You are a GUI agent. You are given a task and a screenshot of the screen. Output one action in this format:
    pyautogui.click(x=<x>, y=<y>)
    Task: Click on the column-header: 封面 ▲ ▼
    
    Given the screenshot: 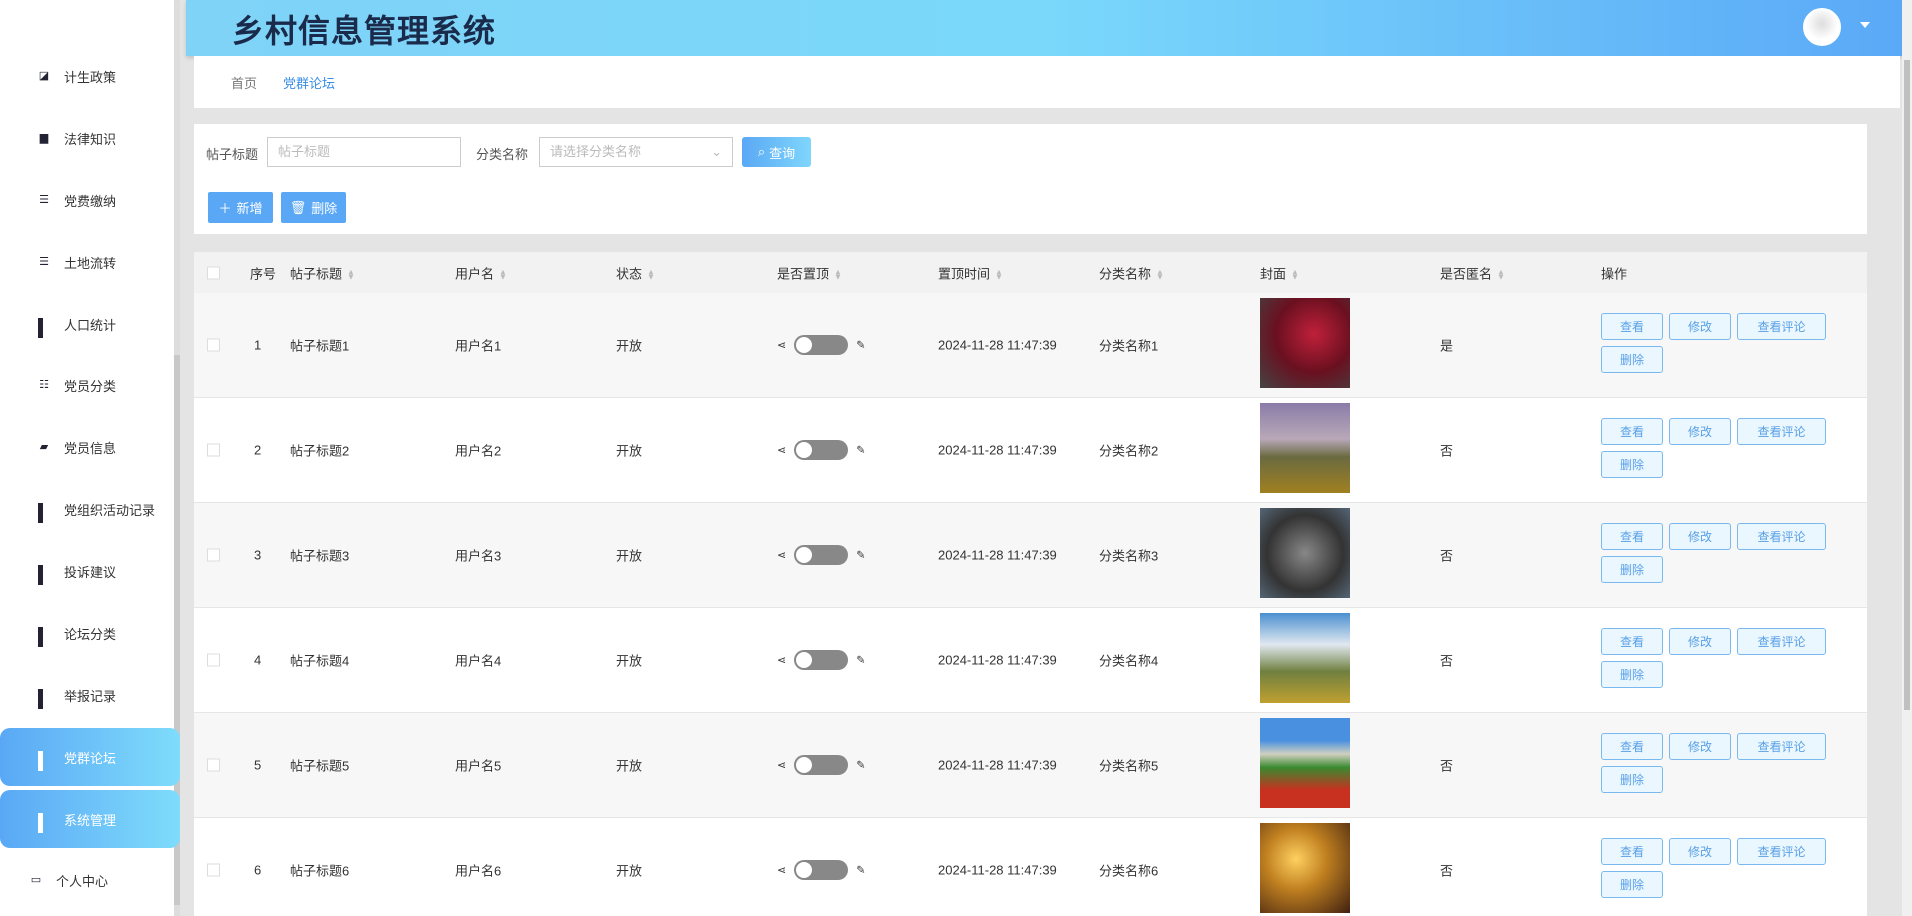 What is the action you would take?
    pyautogui.click(x=1279, y=272)
    